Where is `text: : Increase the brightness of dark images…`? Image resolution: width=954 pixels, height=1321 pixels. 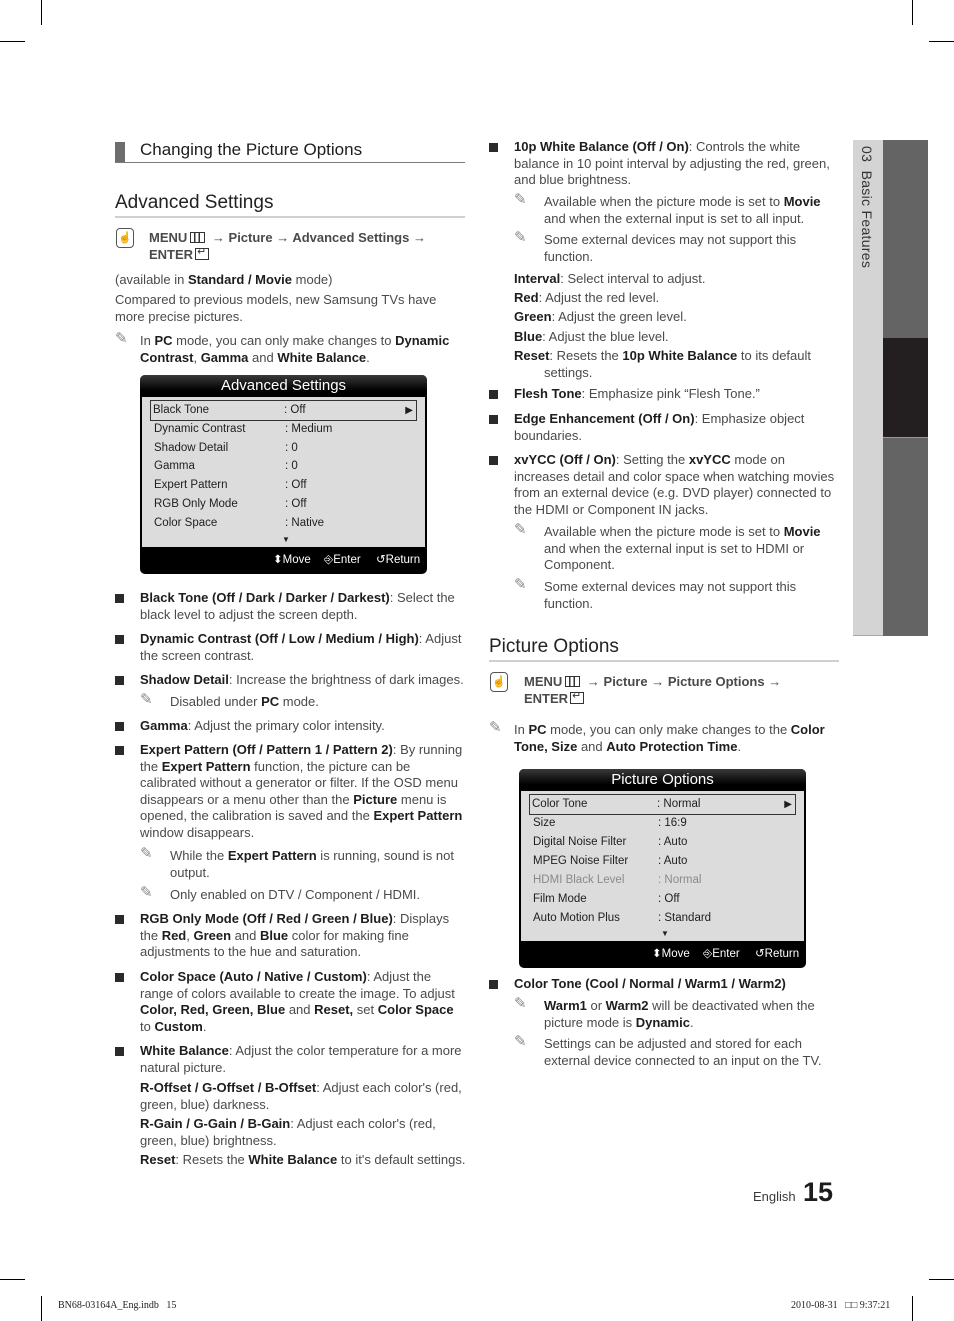 text: : Increase the brightness of dark images… is located at coordinates (346, 679).